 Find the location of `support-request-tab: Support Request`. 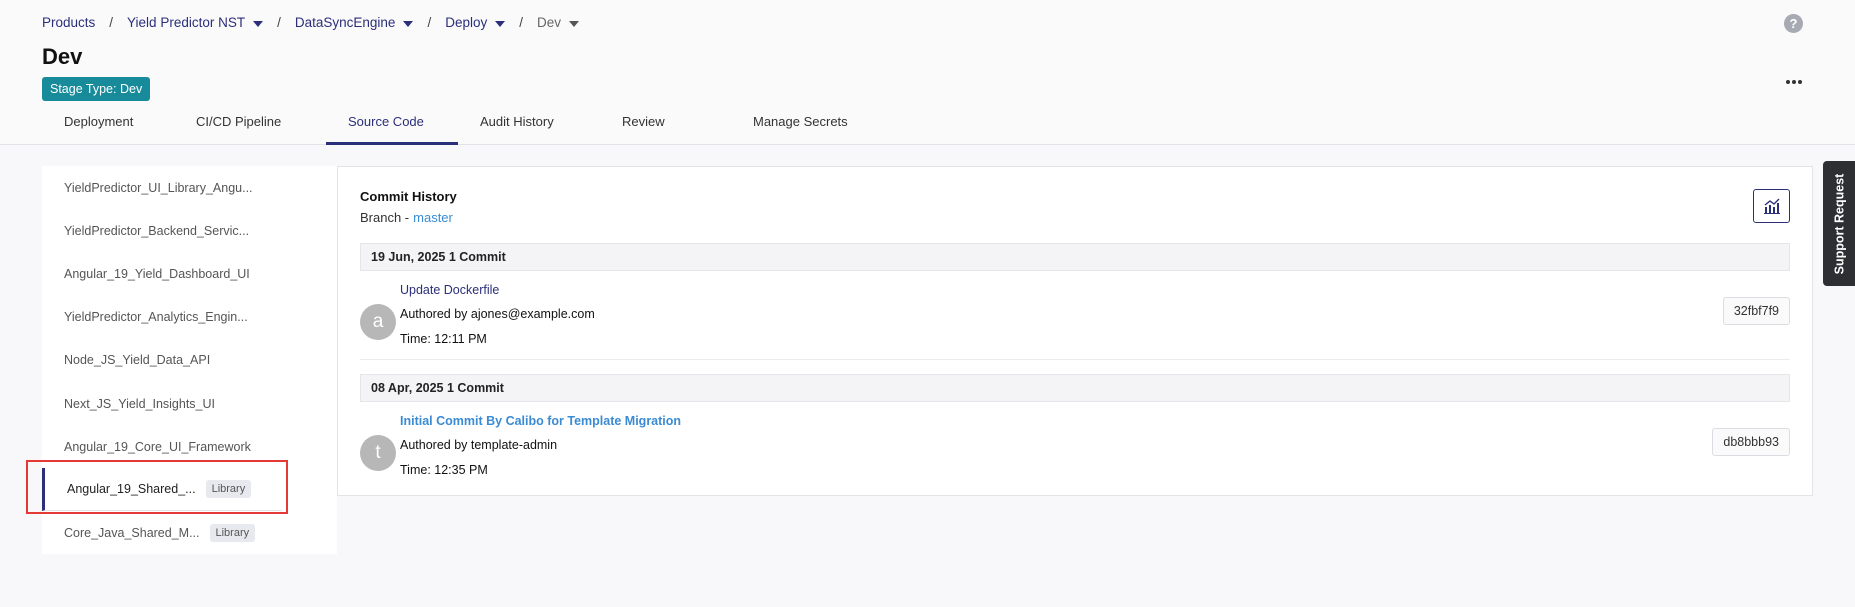

support-request-tab: Support Request is located at coordinates (1839, 223).